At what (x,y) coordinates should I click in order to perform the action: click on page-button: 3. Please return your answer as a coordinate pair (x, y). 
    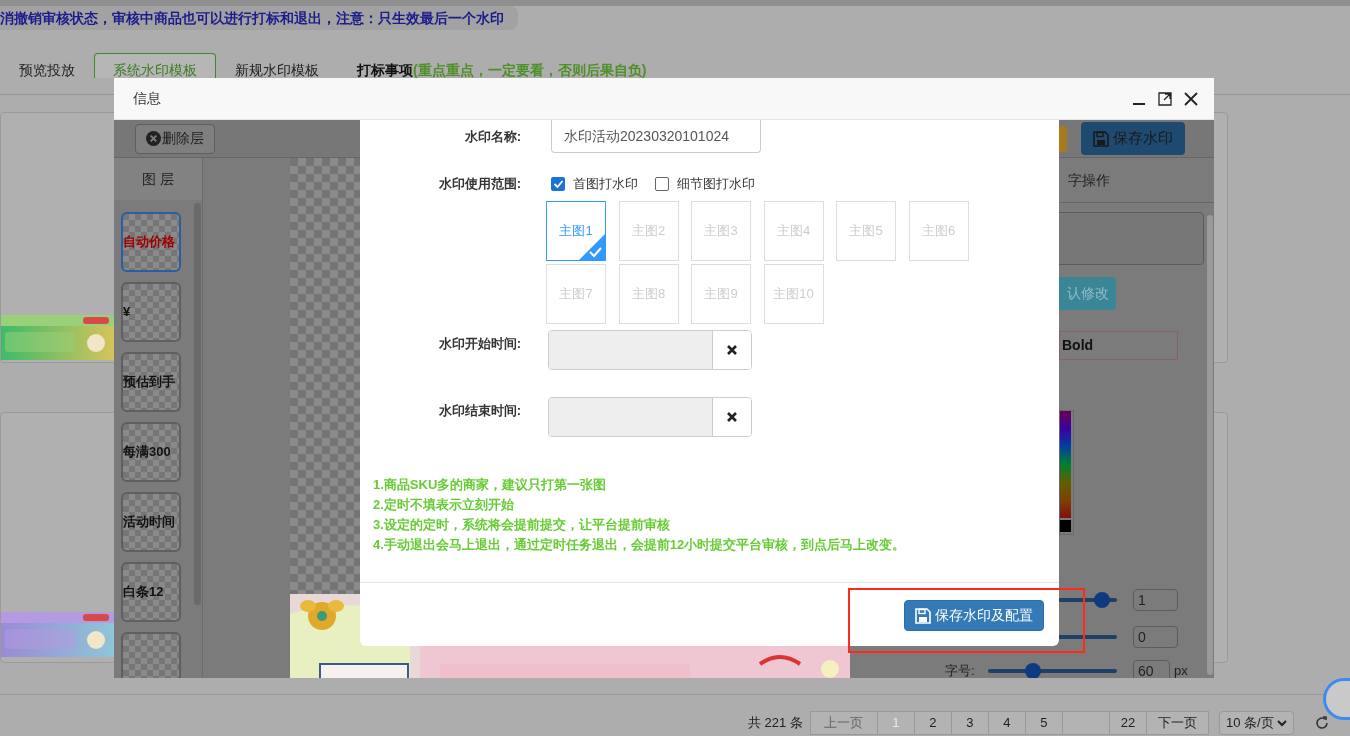
    Looking at the image, I should click on (969, 723).